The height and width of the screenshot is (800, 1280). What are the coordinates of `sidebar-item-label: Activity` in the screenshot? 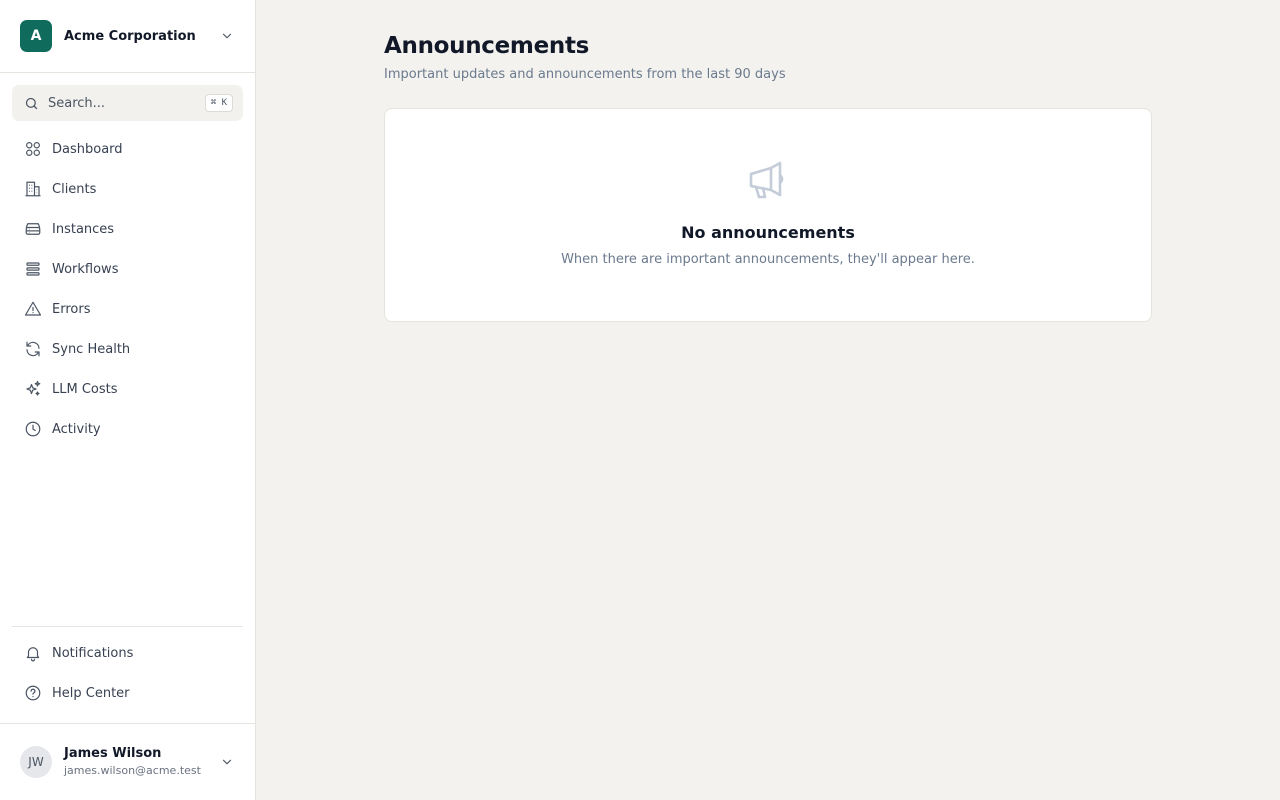 It's located at (76, 429).